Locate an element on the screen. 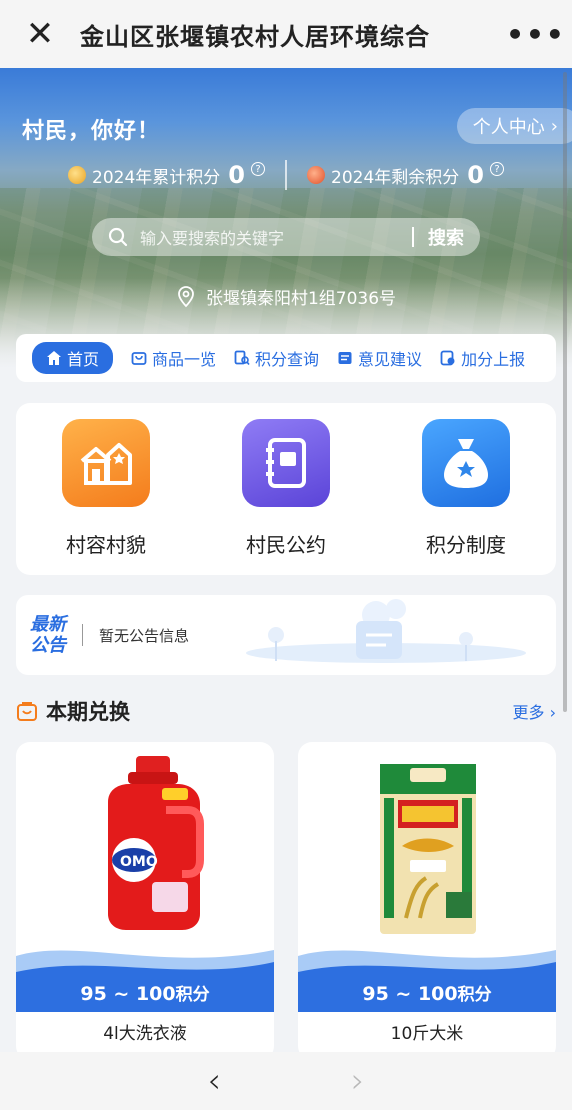 The width and height of the screenshot is (572, 1110). product-card: 95 ~ 100积分 10斤大米 is located at coordinates (427, 901).